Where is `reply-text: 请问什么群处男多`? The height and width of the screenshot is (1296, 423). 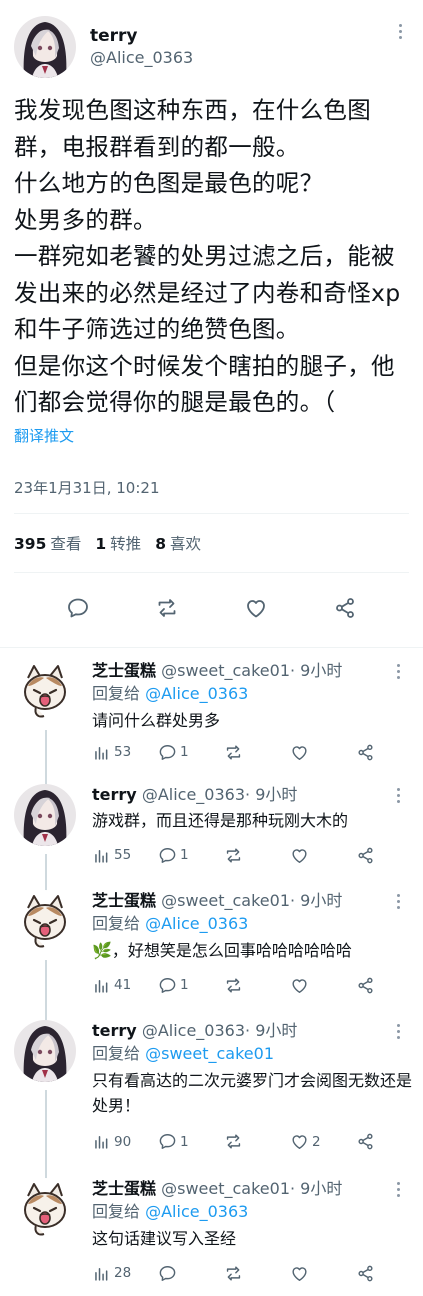
reply-text: 请问什么群处男多 is located at coordinates (156, 720).